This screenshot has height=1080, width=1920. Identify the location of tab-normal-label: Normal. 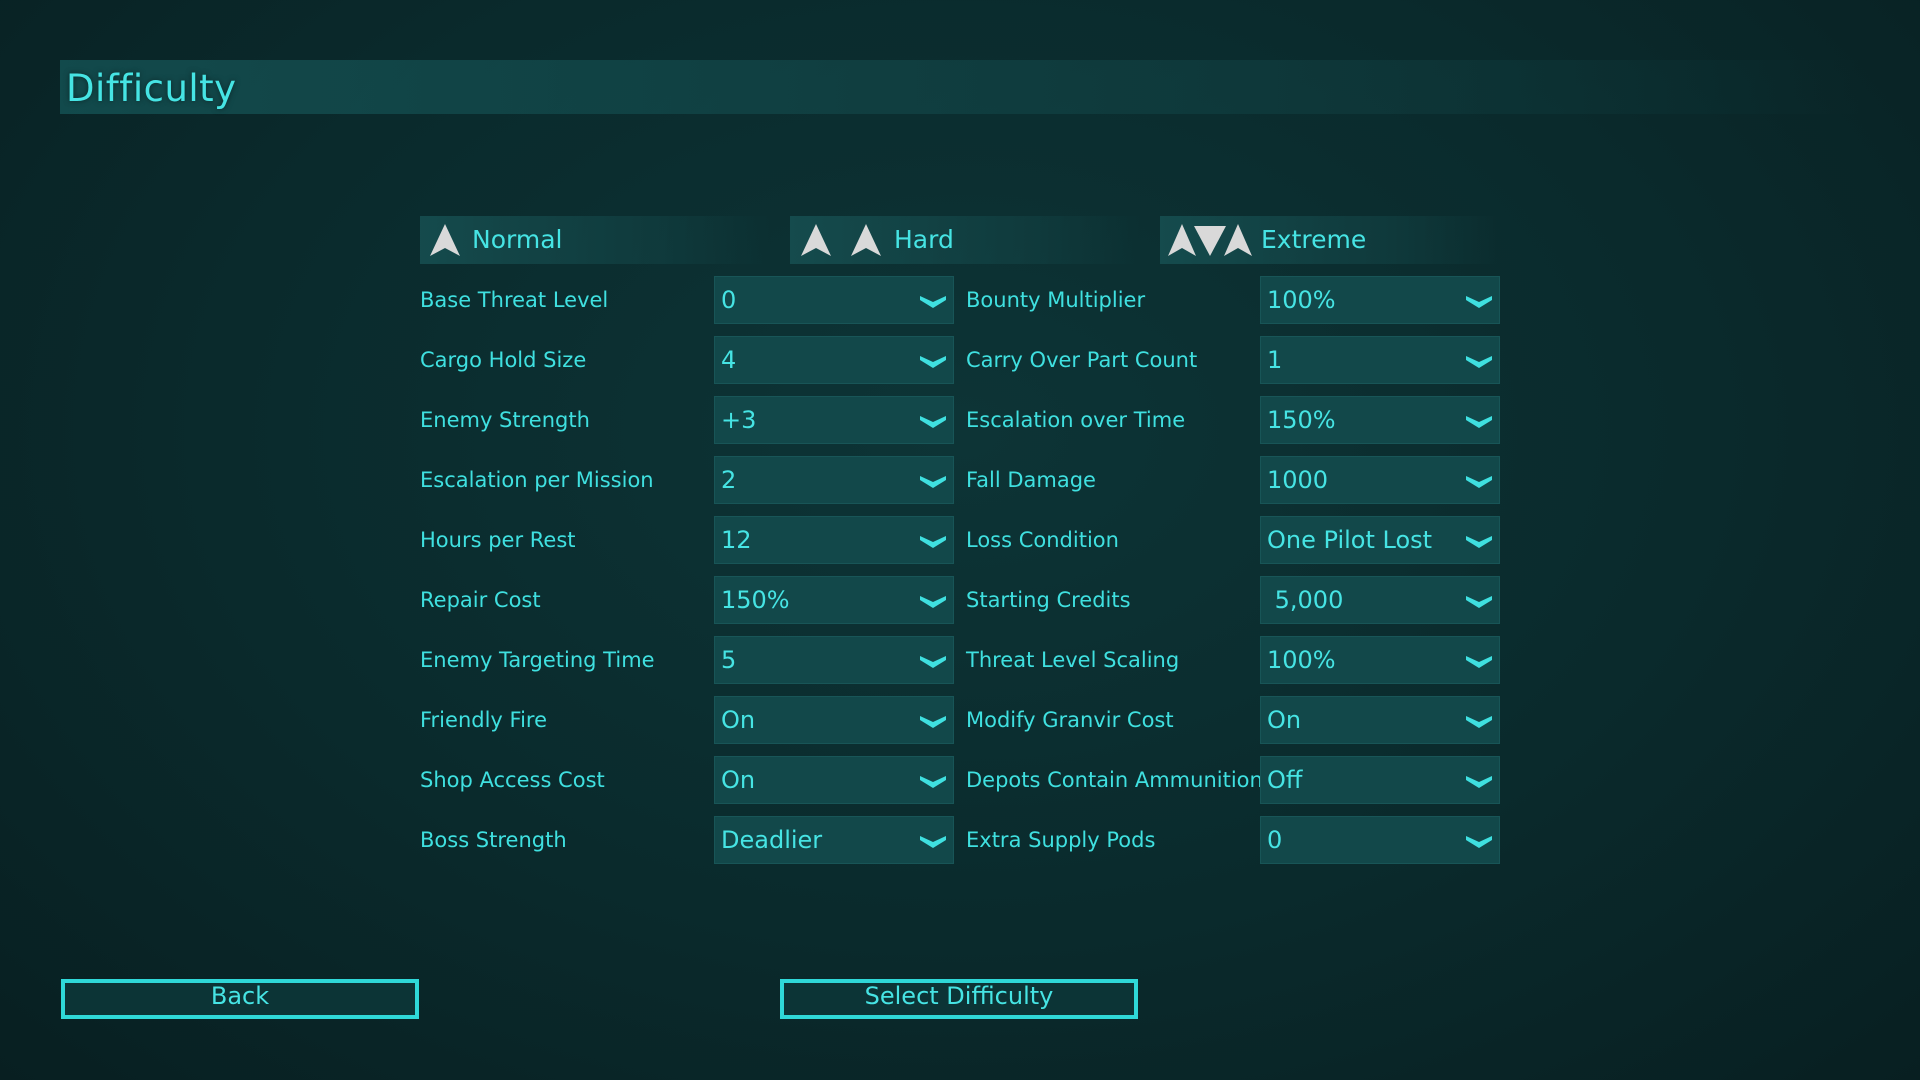
(517, 239).